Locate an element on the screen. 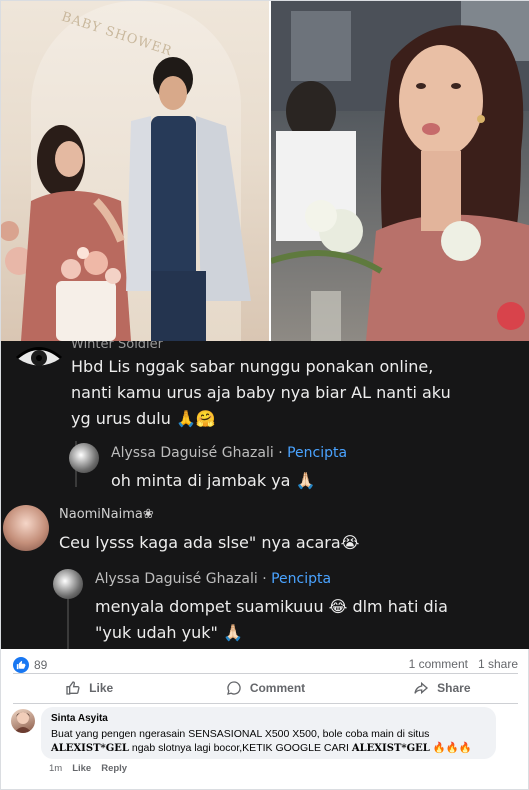 This screenshot has width=529, height=790. like-reaction-icon is located at coordinates (21, 665).